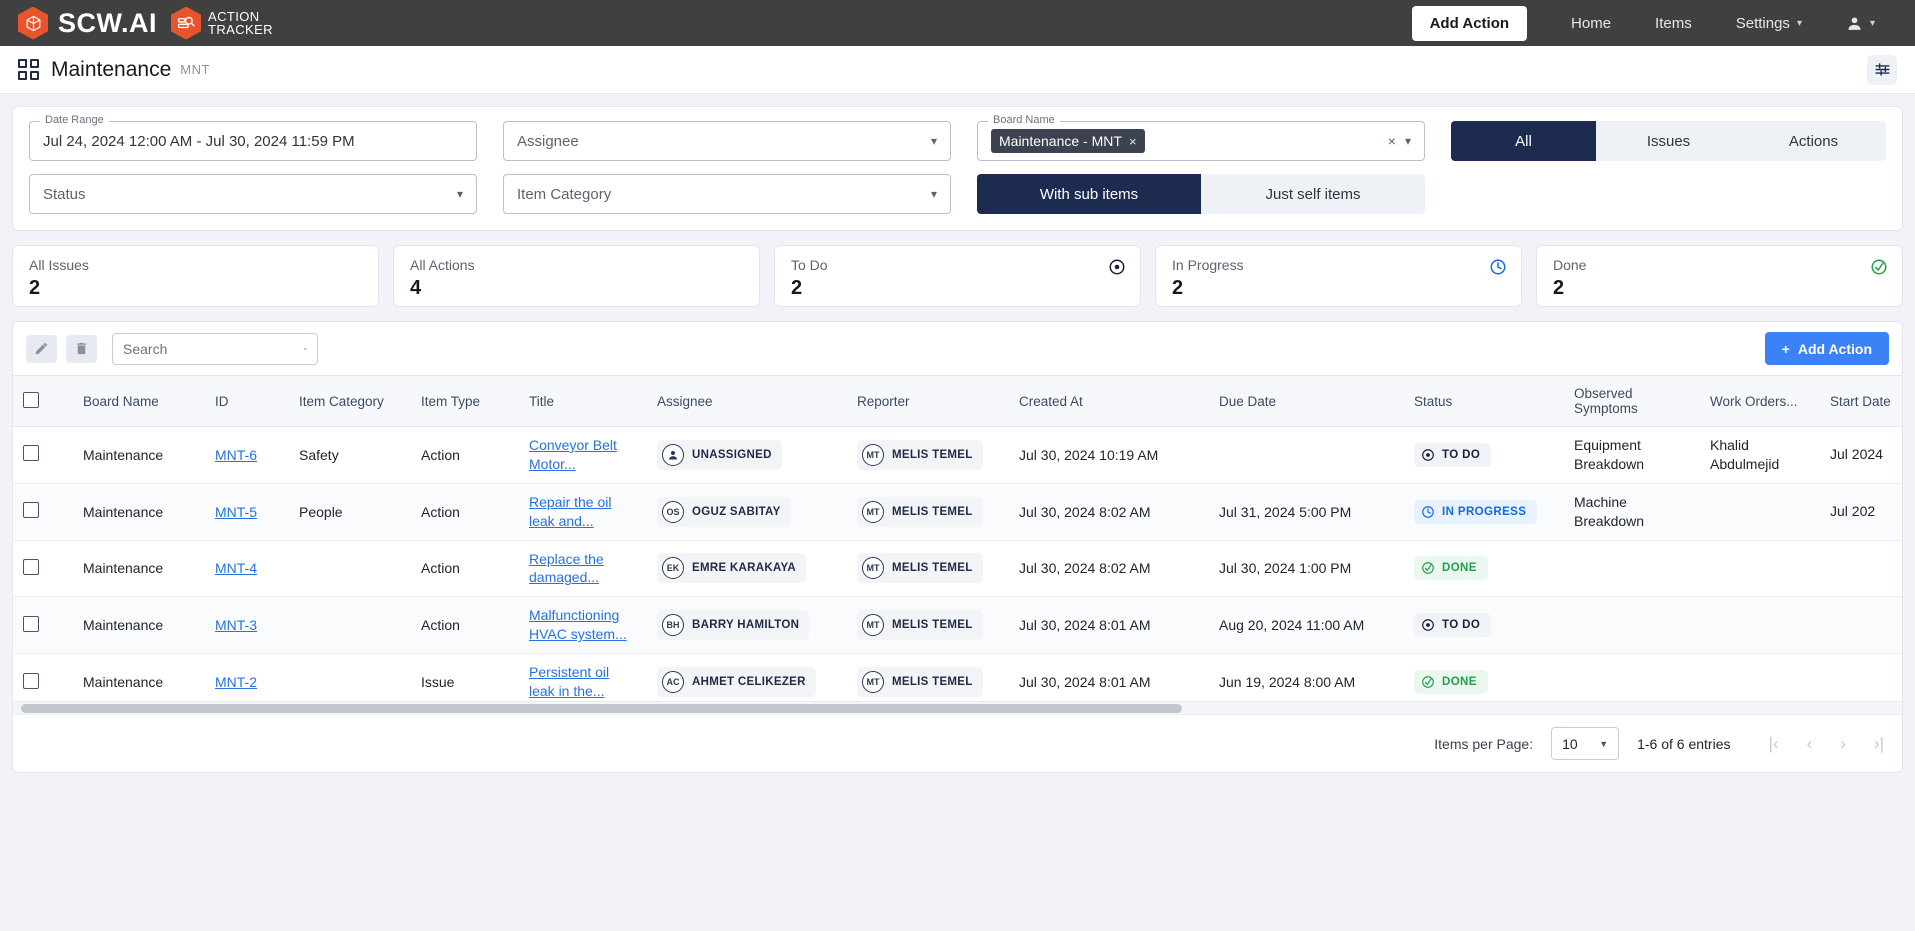 Image resolution: width=1915 pixels, height=931 pixels. What do you see at coordinates (928, 401) in the screenshot?
I see `column-header-reporter: Reporter` at bounding box center [928, 401].